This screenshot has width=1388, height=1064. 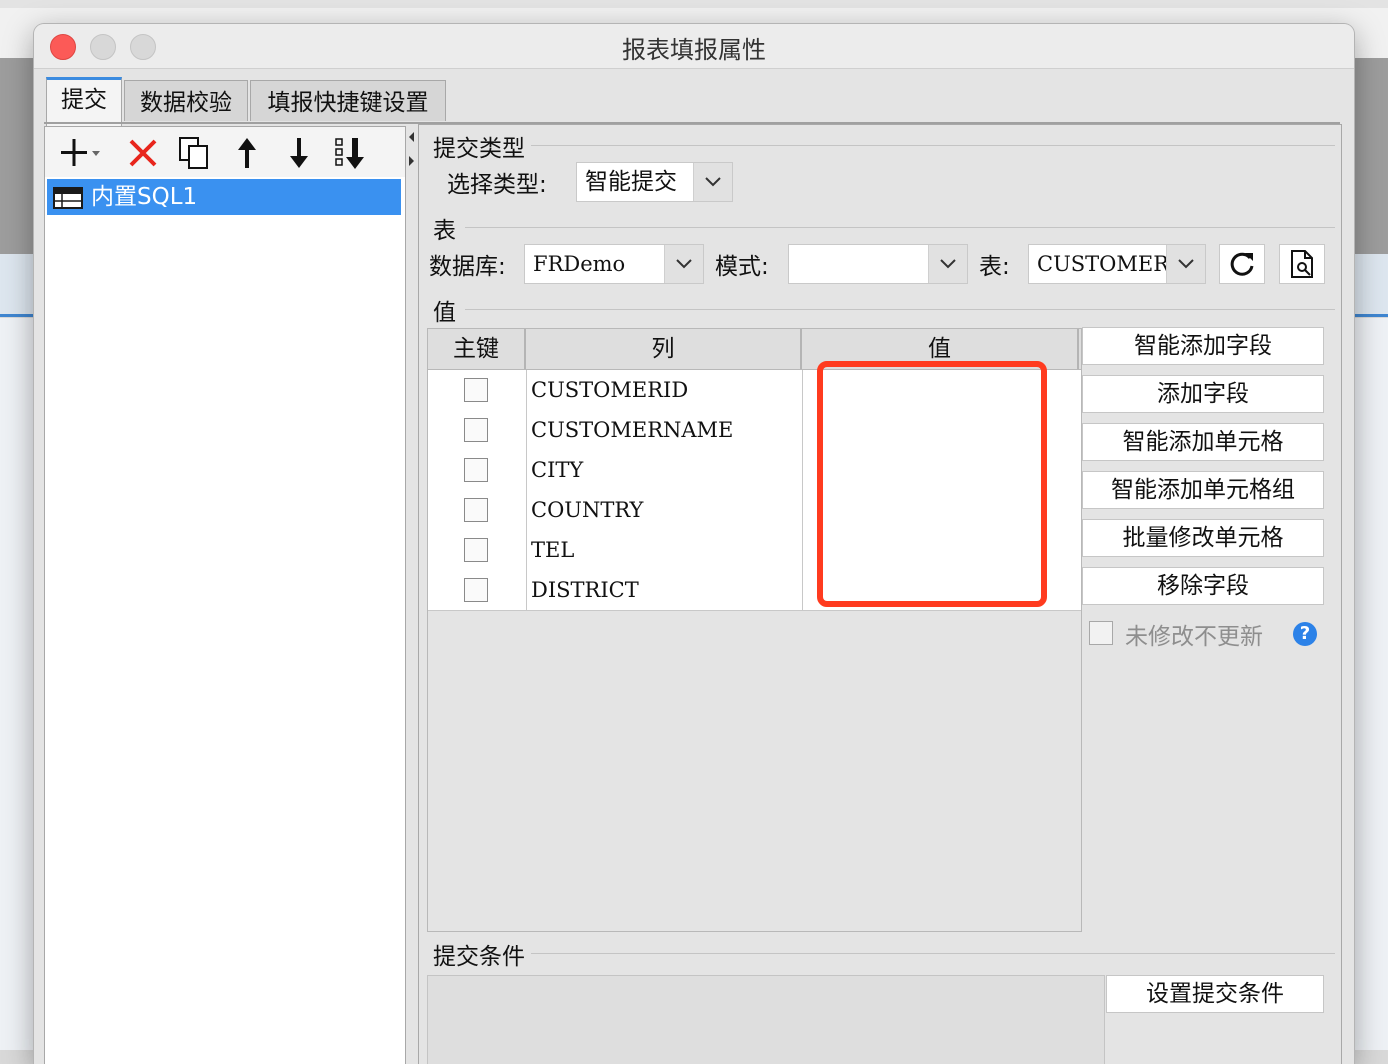 I want to click on sql-table-icon, so click(x=68, y=198).